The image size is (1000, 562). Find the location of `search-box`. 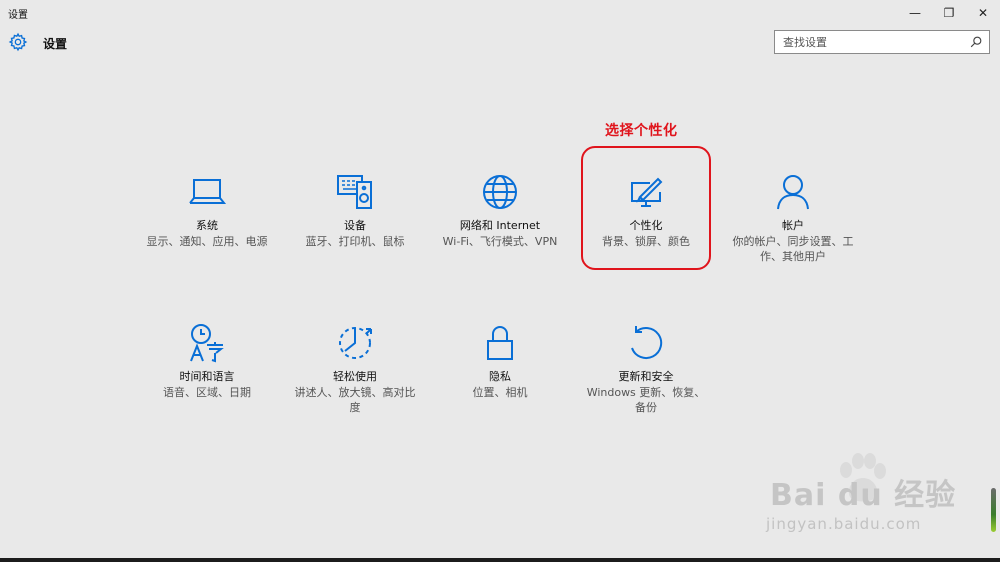

search-box is located at coordinates (882, 42).